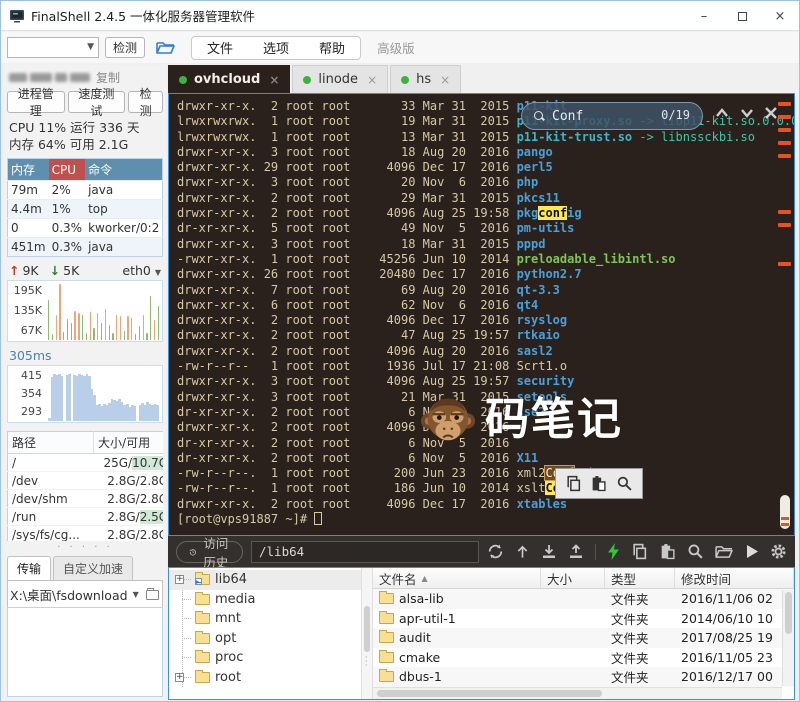  What do you see at coordinates (576, 551) in the screenshot?
I see `upload-icon` at bounding box center [576, 551].